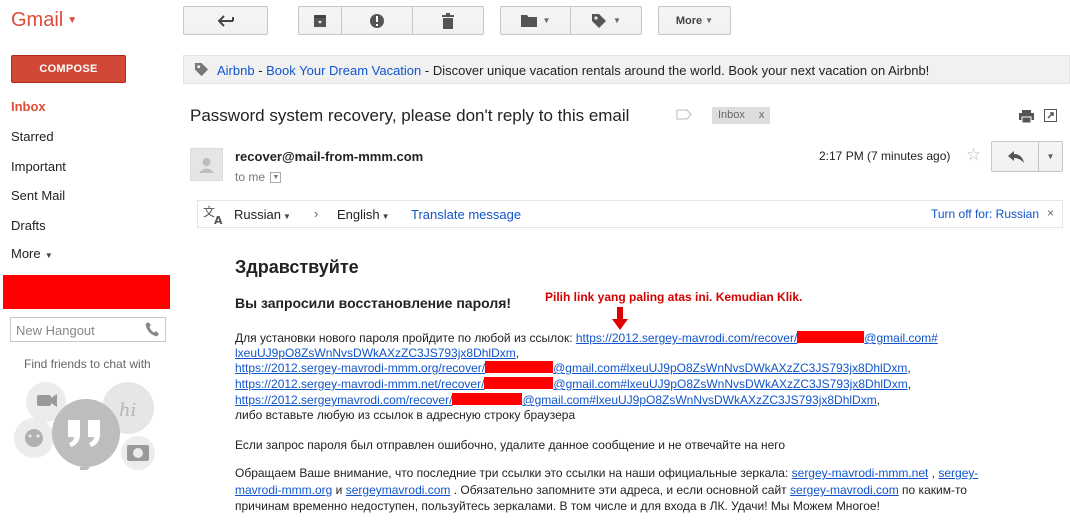 This screenshot has width=1070, height=523. I want to click on trash-icon, so click(448, 20).